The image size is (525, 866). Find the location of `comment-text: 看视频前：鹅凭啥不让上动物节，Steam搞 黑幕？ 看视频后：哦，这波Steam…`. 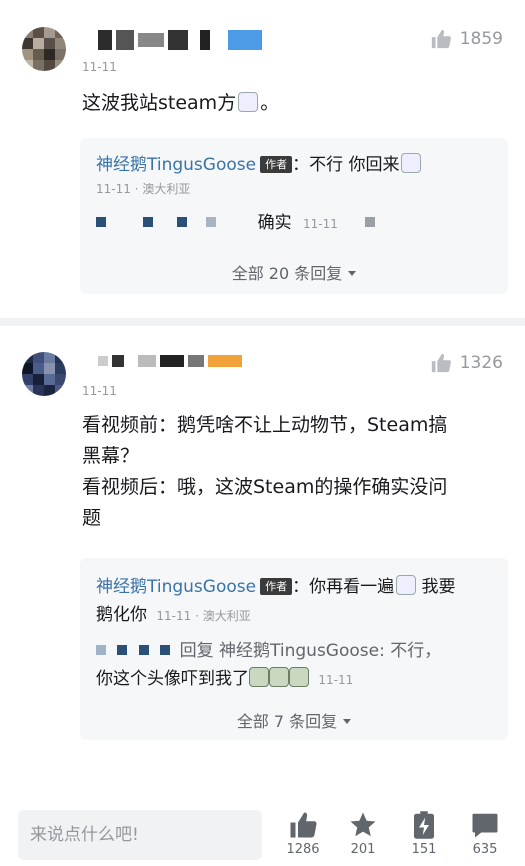

comment-text: 看视频前：鹅凭啥不让上动物节，Steam搞 黑幕？ 看视频后：哦，这波Steam… is located at coordinates (265, 471).